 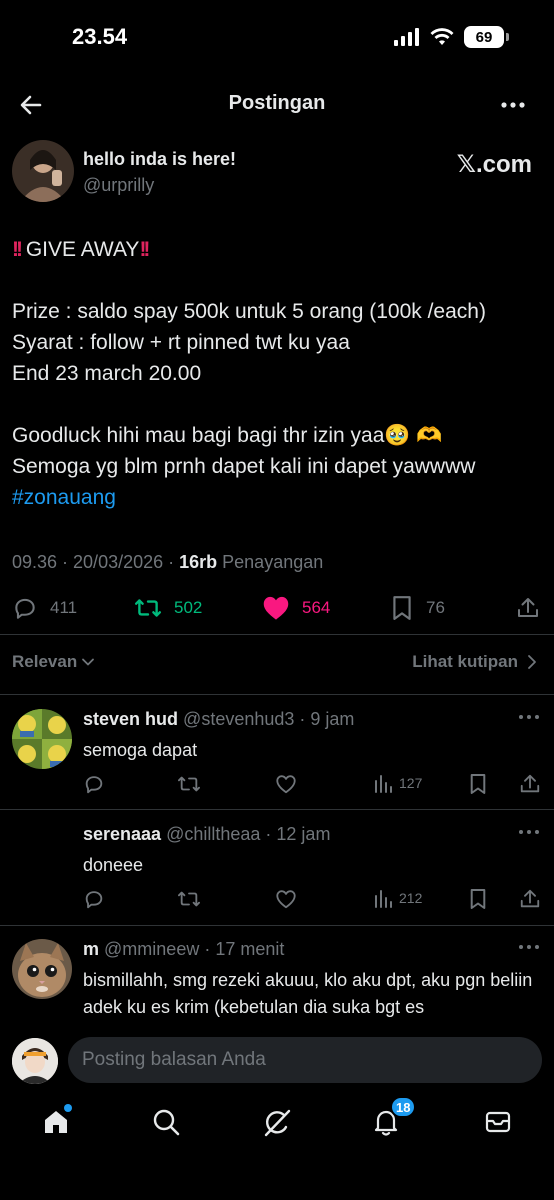 What do you see at coordinates (313, 785) in the screenshot?
I see `reply-actions: 127` at bounding box center [313, 785].